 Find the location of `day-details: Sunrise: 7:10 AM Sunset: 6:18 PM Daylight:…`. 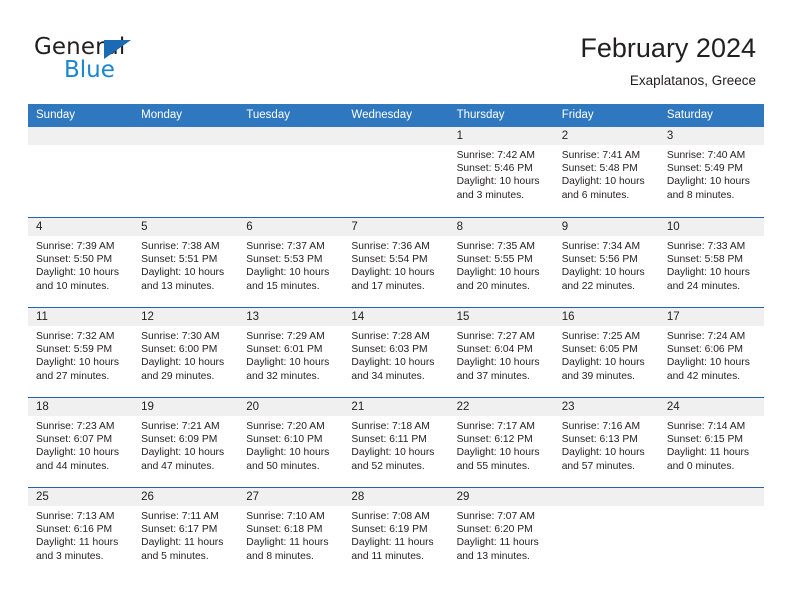

day-details: Sunrise: 7:10 AM Sunset: 6:18 PM Daylight:… is located at coordinates (290, 534).